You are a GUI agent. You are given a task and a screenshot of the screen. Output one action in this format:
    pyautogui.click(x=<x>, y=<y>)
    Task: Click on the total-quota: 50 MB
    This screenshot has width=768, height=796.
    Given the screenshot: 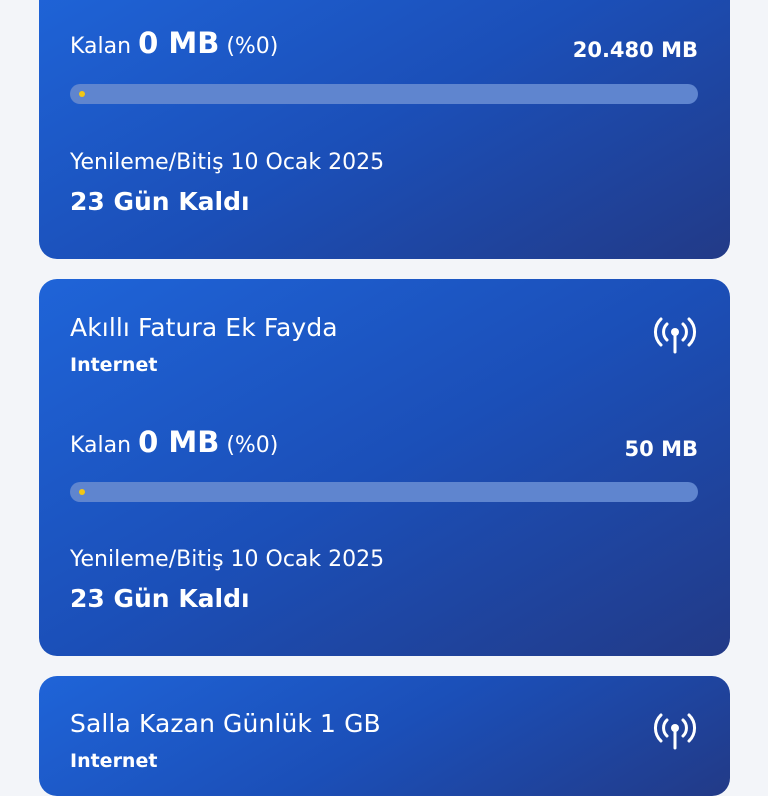 What is the action you would take?
    pyautogui.click(x=661, y=449)
    